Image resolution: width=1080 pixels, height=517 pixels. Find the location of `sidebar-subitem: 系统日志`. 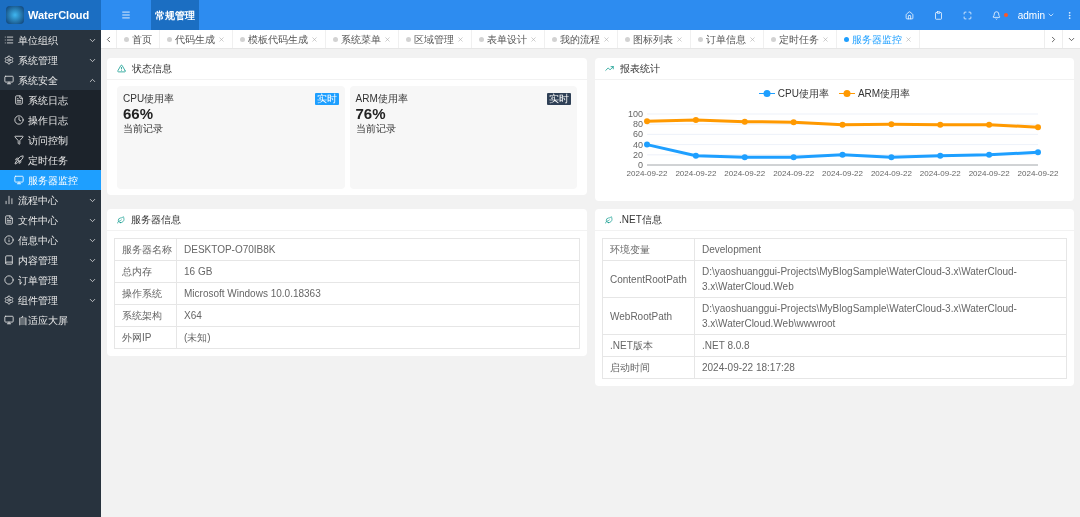

sidebar-subitem: 系统日志 is located at coordinates (50, 100).